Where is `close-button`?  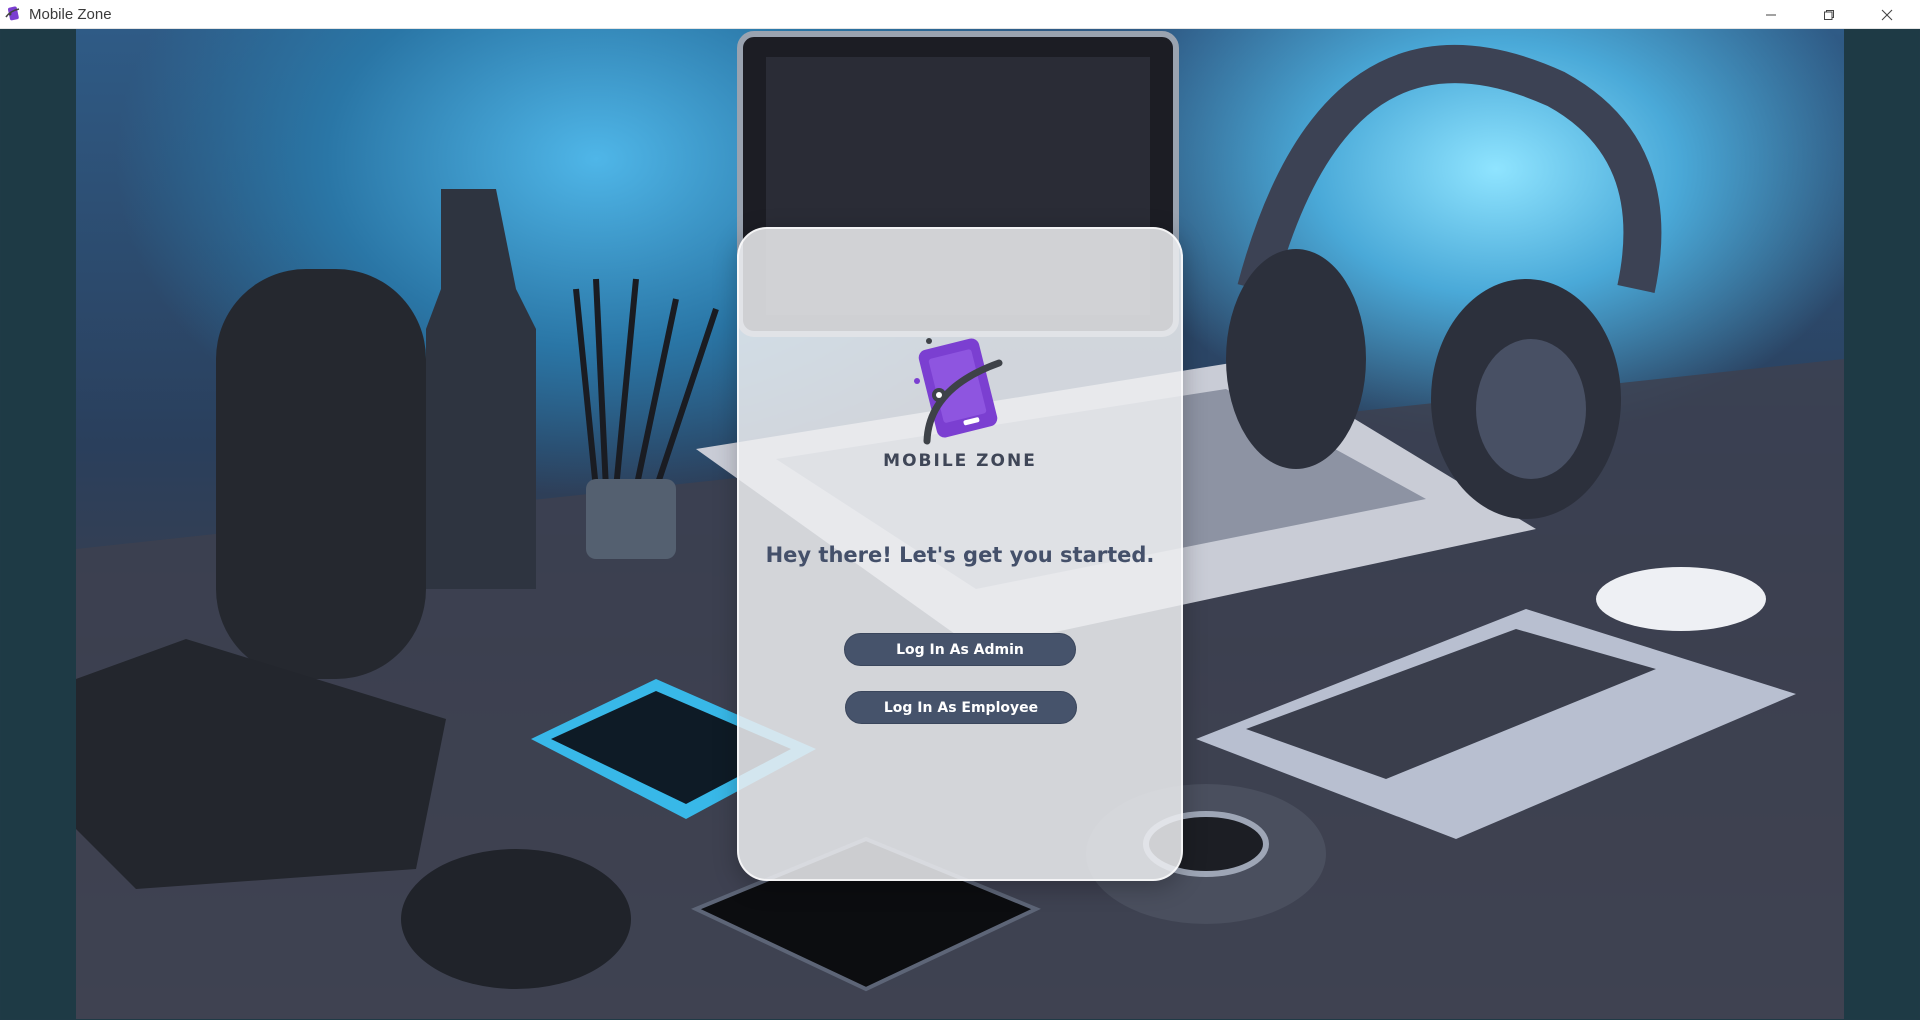
close-button is located at coordinates (1887, 14).